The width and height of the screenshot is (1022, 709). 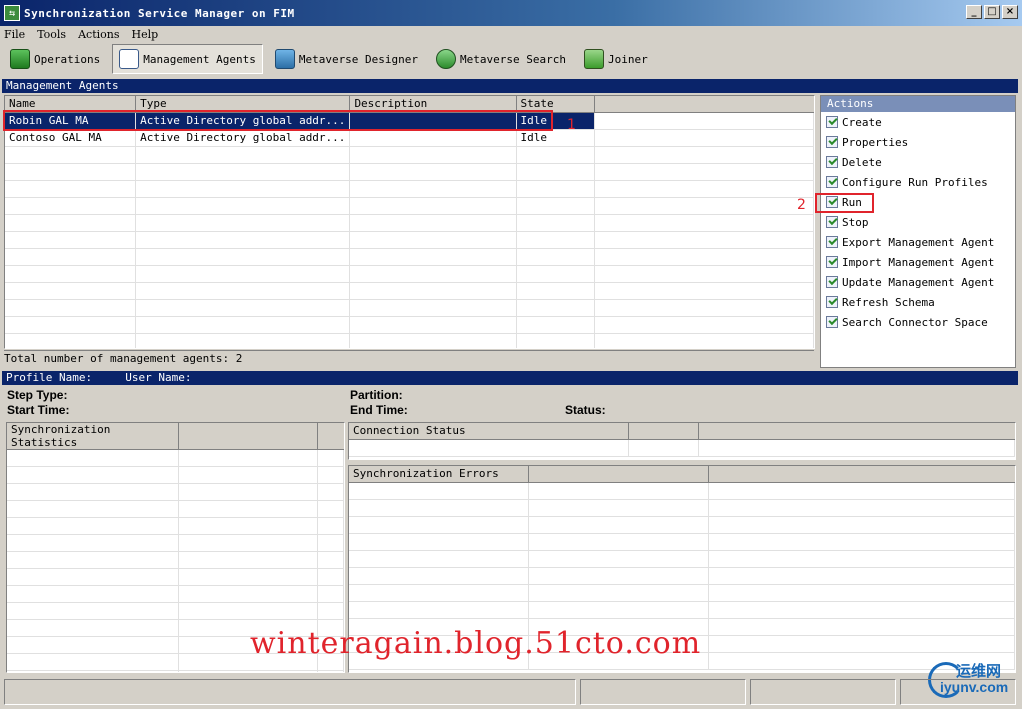 What do you see at coordinates (51, 34) in the screenshot?
I see `menu-tools: Tools` at bounding box center [51, 34].